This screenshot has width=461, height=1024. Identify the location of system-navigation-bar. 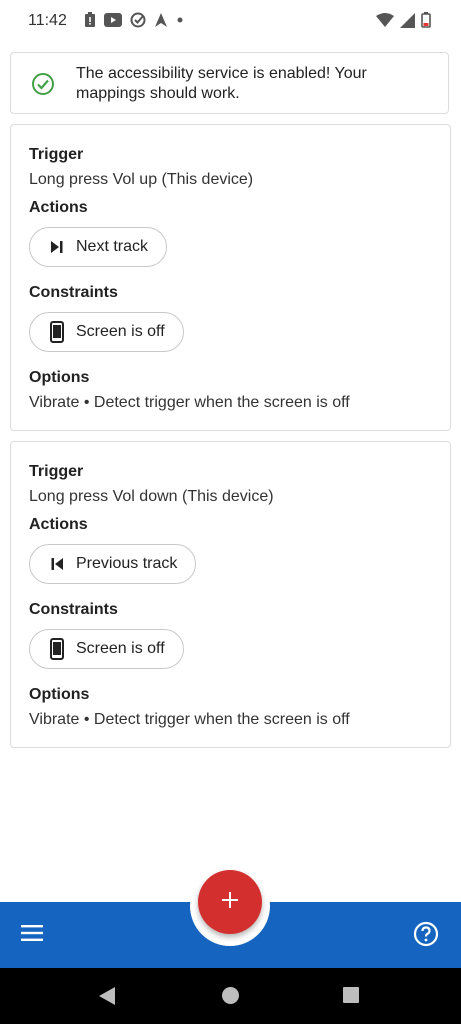
(230, 996).